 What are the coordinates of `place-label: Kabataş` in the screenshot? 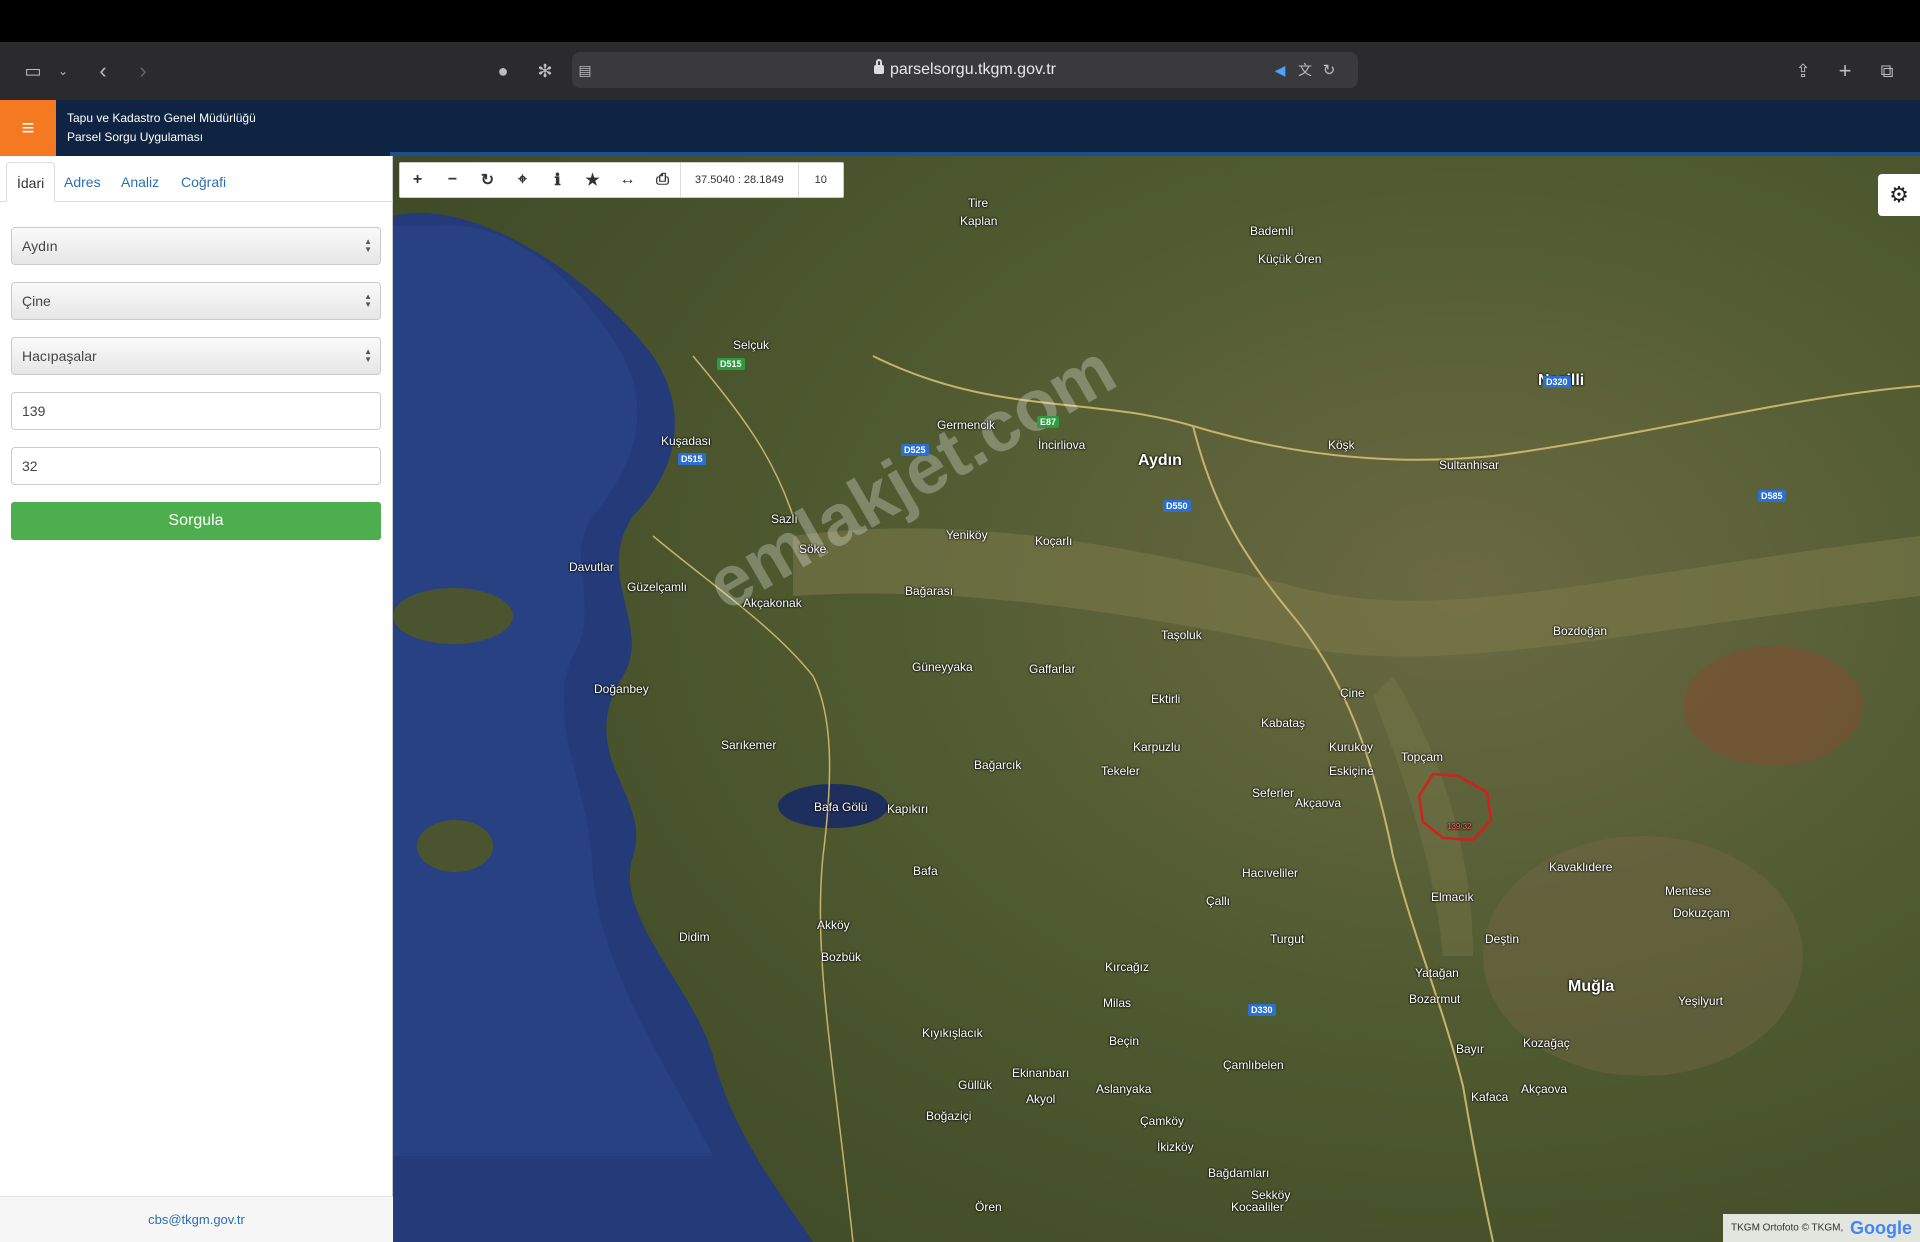 It's located at (1283, 723).